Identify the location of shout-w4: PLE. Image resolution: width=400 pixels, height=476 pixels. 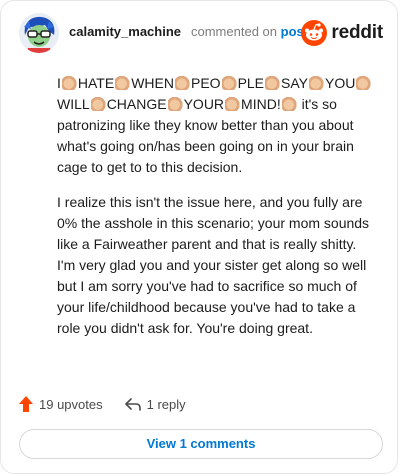
(251, 83).